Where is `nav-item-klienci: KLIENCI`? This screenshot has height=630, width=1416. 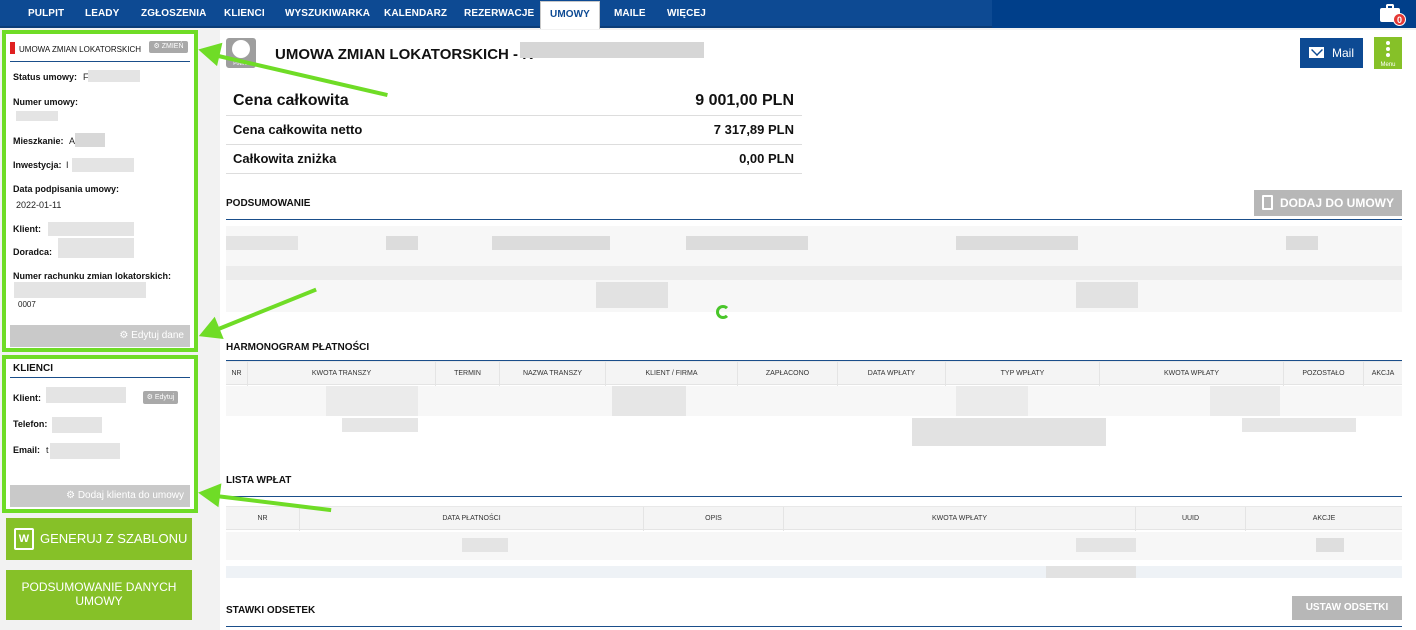
nav-item-klienci: KLIENCI is located at coordinates (244, 14).